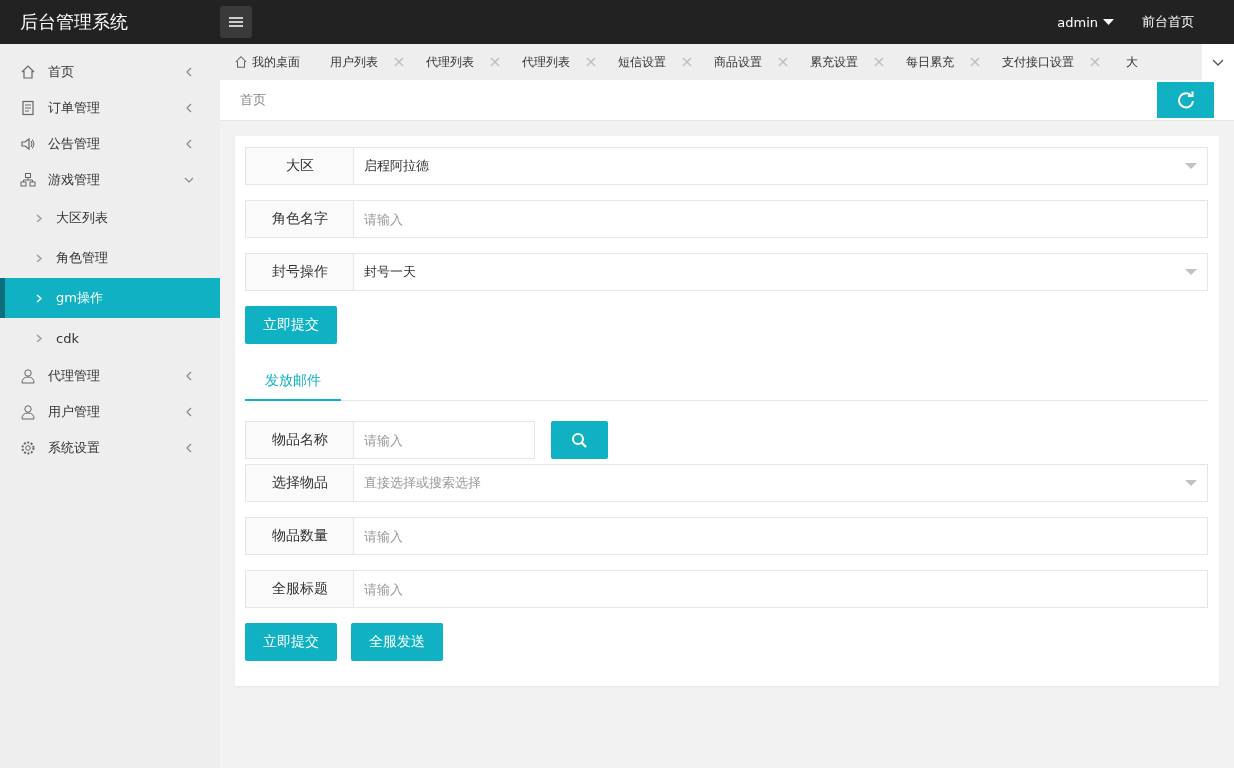 The height and width of the screenshot is (768, 1234). I want to click on field-label: 物品数量, so click(299, 536).